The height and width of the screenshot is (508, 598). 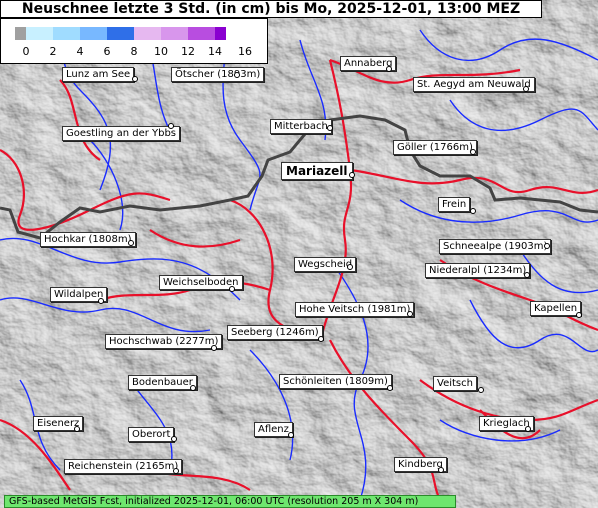 I want to click on place-label: Goestling an der Ybbs, so click(x=121, y=133).